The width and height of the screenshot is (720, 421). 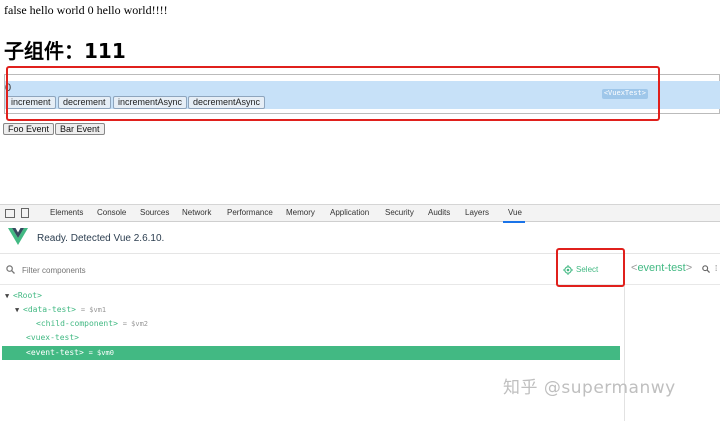 What do you see at coordinates (399, 212) in the screenshot?
I see `tab-security: Security` at bounding box center [399, 212].